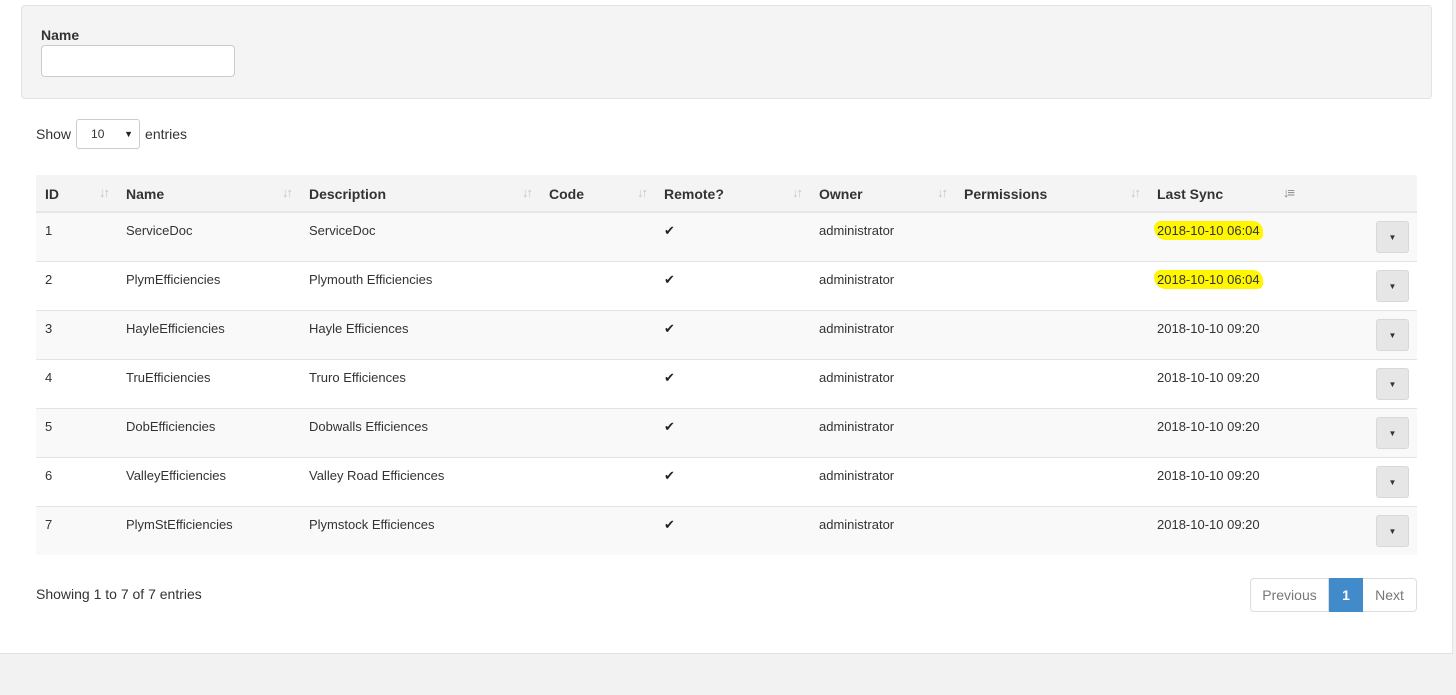 This screenshot has width=1456, height=695. I want to click on cell-name: TruEfficiencies, so click(208, 384).